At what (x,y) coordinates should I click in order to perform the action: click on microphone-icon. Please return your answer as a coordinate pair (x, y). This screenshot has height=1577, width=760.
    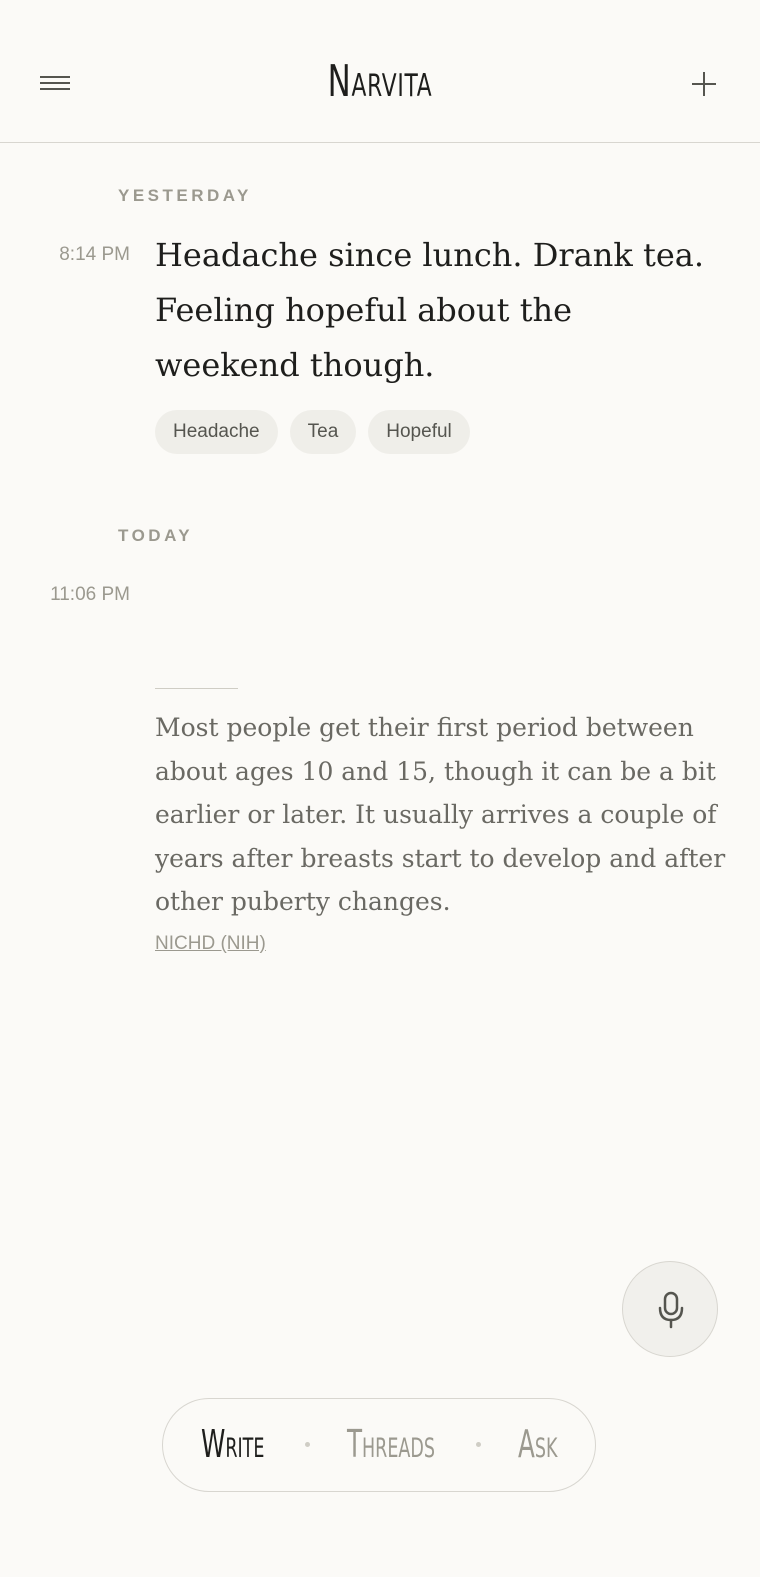
    Looking at the image, I should click on (671, 1310).